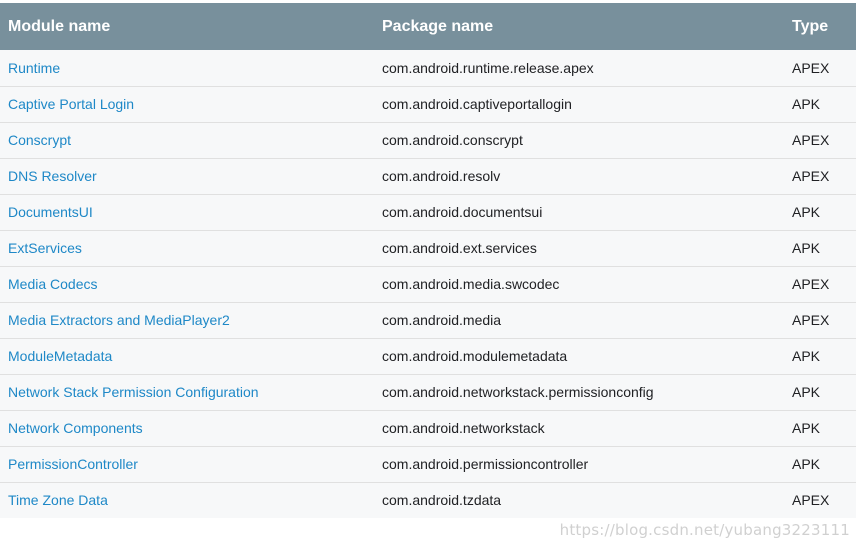 Image resolution: width=858 pixels, height=549 pixels. I want to click on package-cell: com.android.documentsui, so click(462, 212).